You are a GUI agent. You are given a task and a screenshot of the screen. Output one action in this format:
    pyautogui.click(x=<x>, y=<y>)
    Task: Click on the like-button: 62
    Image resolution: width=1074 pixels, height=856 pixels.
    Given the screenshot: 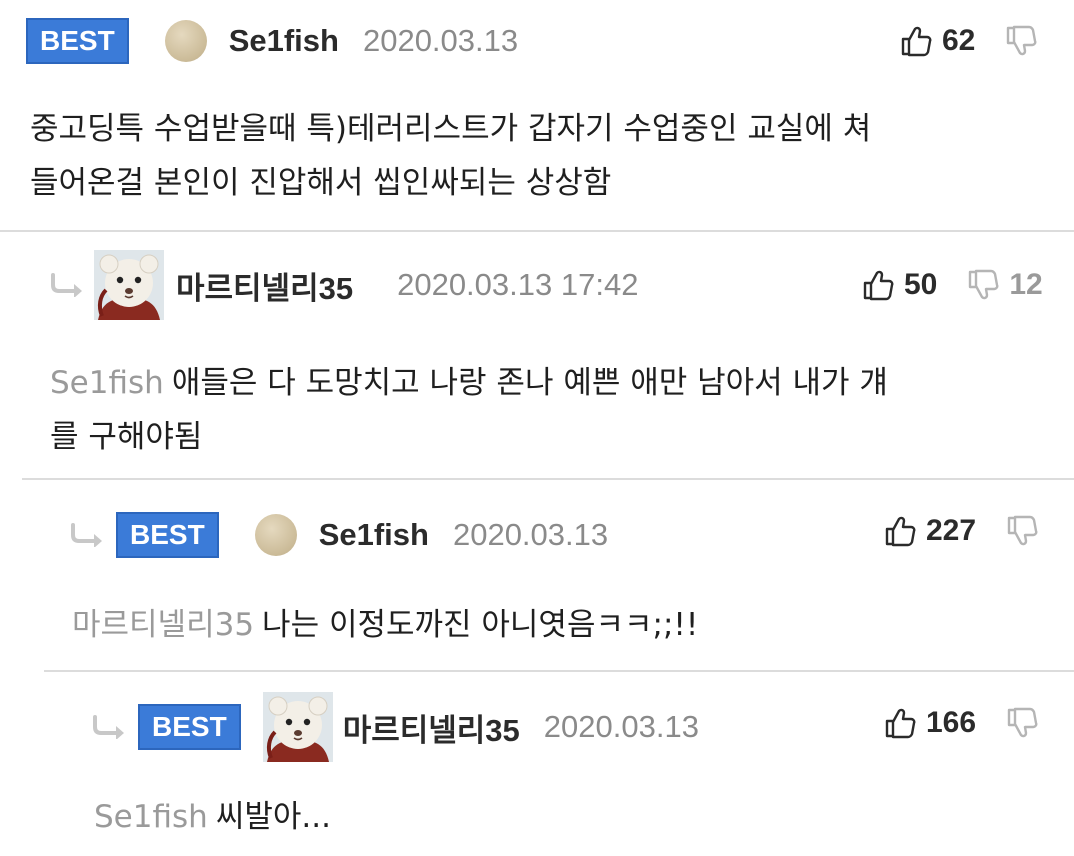 What is the action you would take?
    pyautogui.click(x=937, y=41)
    